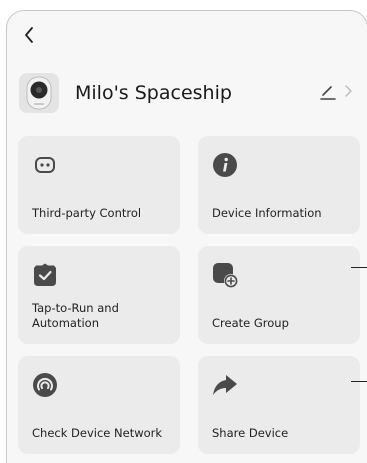  What do you see at coordinates (45, 165) in the screenshot?
I see `controller-icon` at bounding box center [45, 165].